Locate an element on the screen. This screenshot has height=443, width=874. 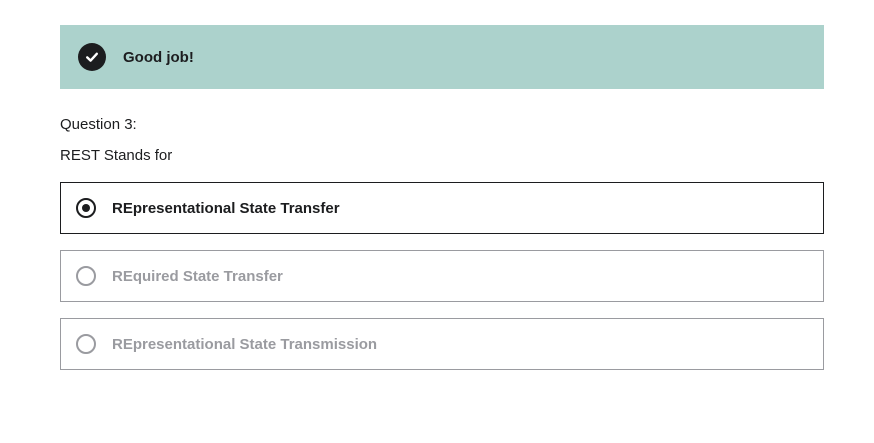
radio-dot-icon is located at coordinates (86, 208).